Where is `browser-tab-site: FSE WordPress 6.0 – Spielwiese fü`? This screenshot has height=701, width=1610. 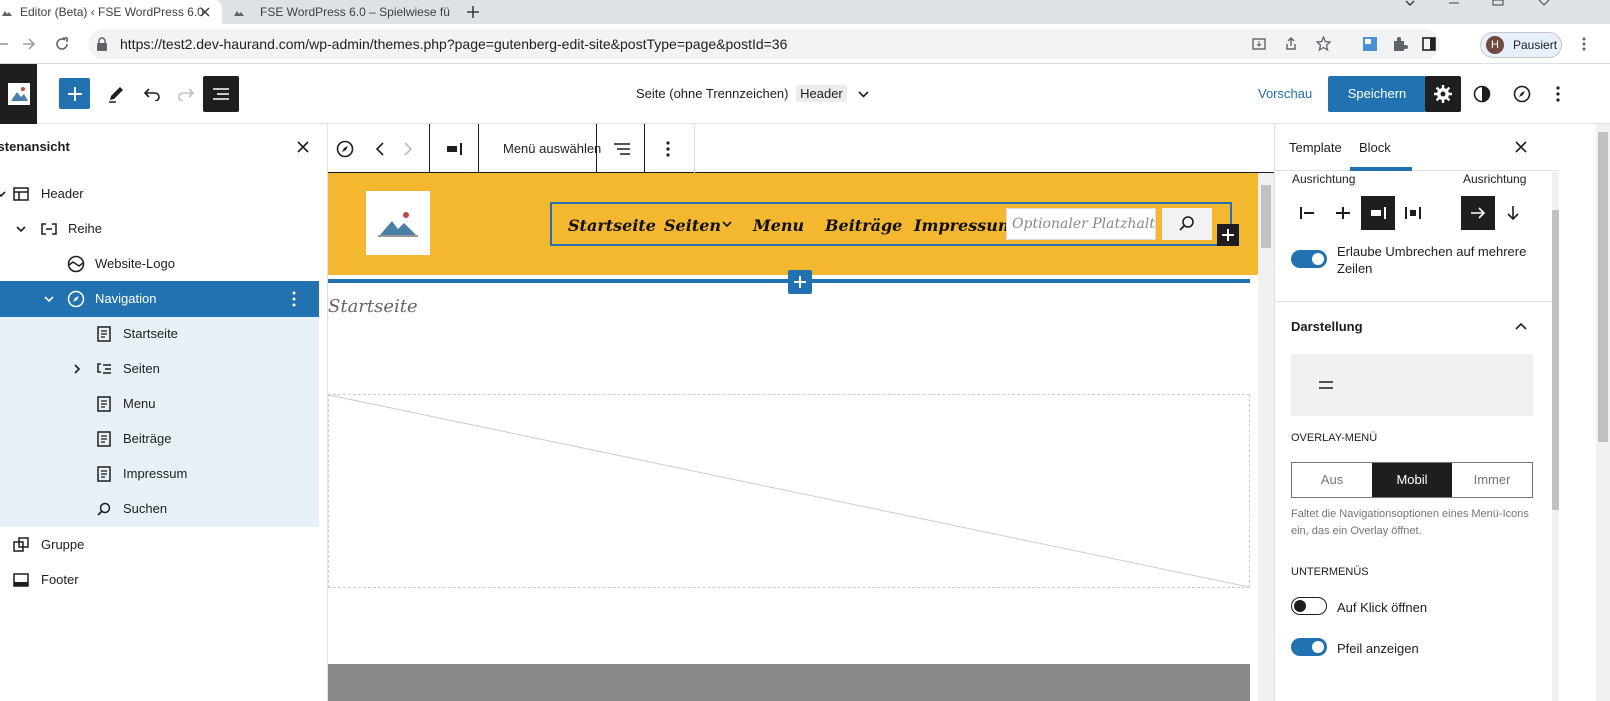
browser-tab-site: FSE WordPress 6.0 – Spielwiese fü is located at coordinates (346, 12).